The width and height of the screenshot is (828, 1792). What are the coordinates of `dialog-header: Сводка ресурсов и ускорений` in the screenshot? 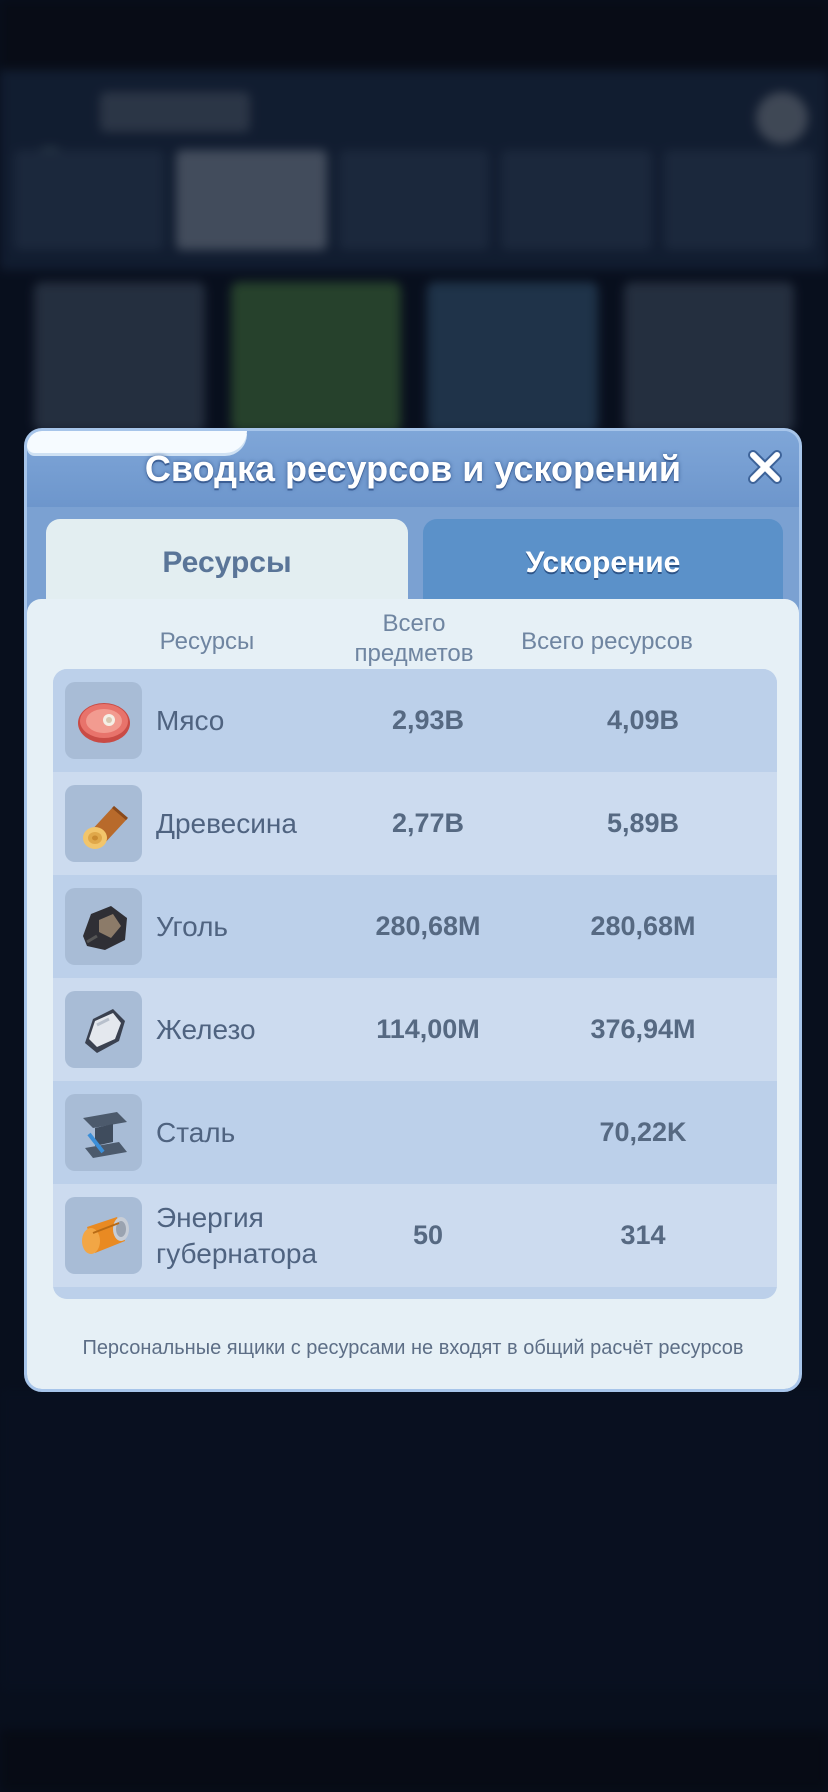 It's located at (413, 469).